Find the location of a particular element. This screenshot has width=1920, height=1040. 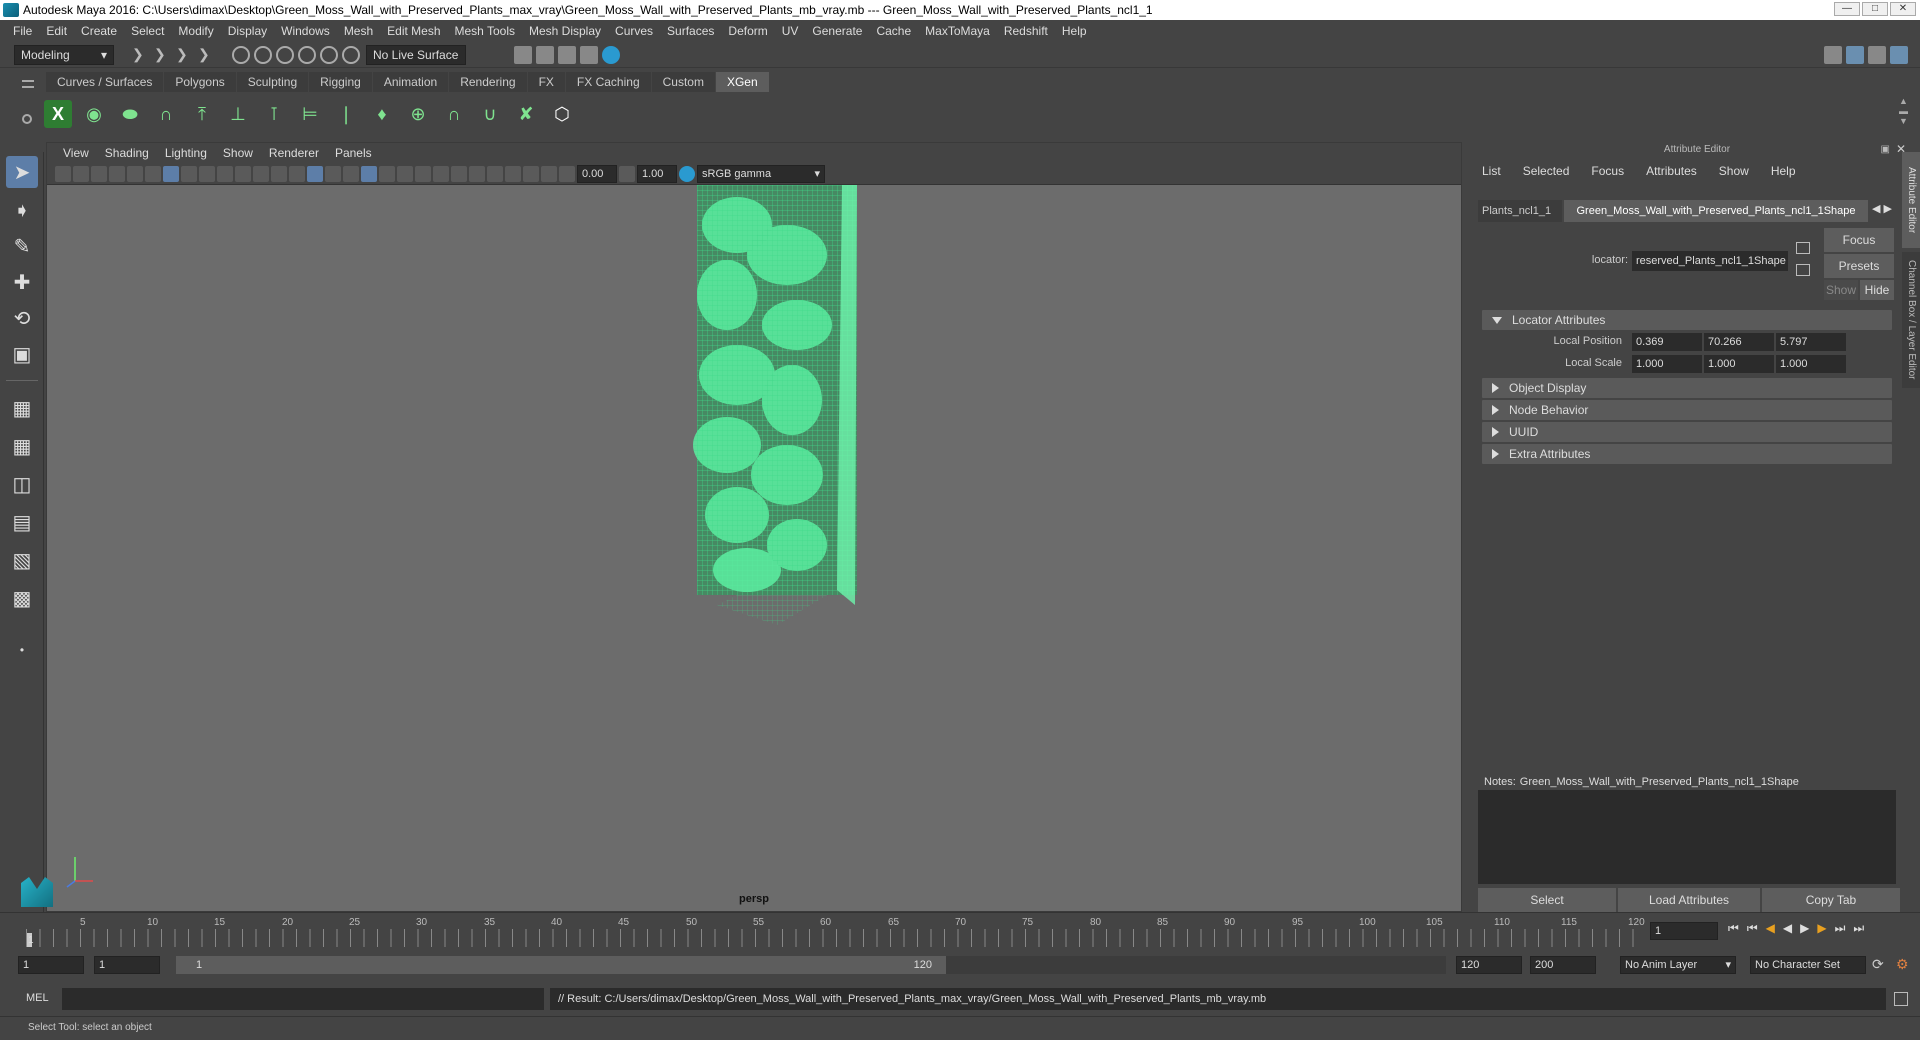

use-lights-icon is located at coordinates (387, 173).